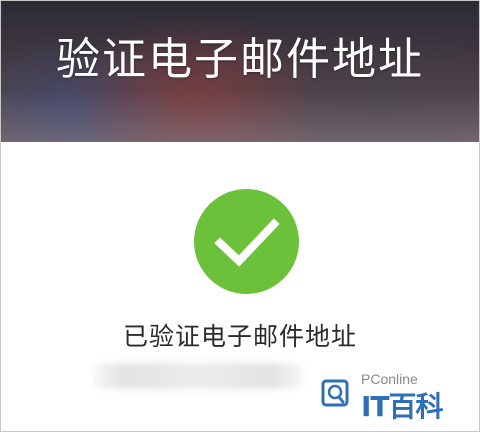  What do you see at coordinates (402, 406) in the screenshot?
I see `watermark-name: IT百科` at bounding box center [402, 406].